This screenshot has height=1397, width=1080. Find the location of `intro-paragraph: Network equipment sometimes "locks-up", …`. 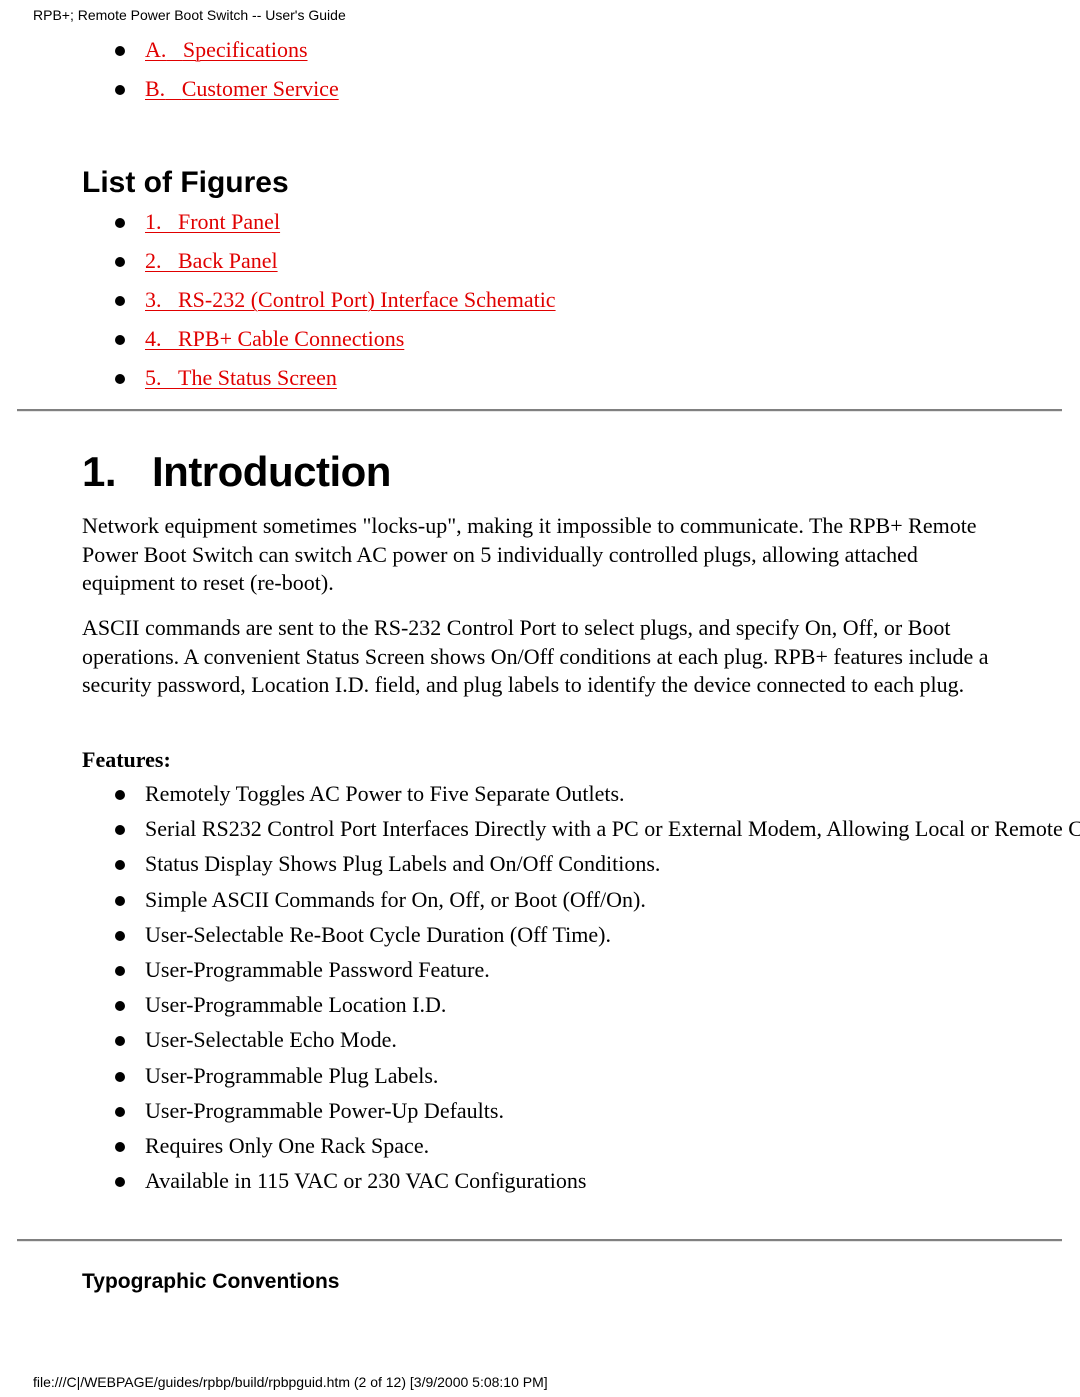

intro-paragraph: Network equipment sometimes "locks-up", … is located at coordinates (529, 554).